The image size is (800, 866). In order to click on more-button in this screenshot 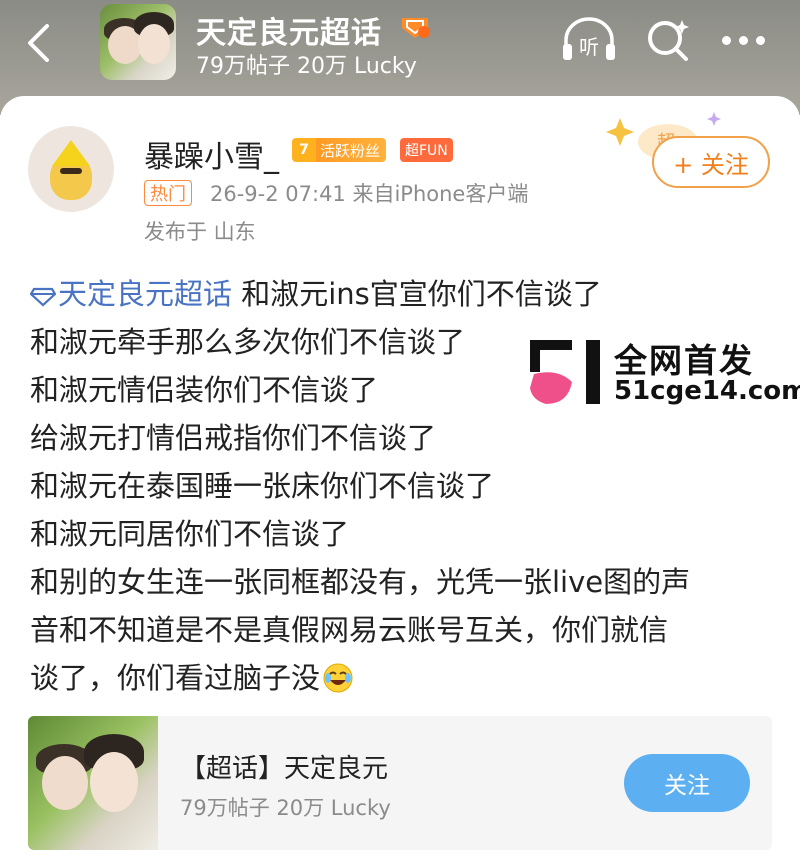, I will do `click(748, 40)`.